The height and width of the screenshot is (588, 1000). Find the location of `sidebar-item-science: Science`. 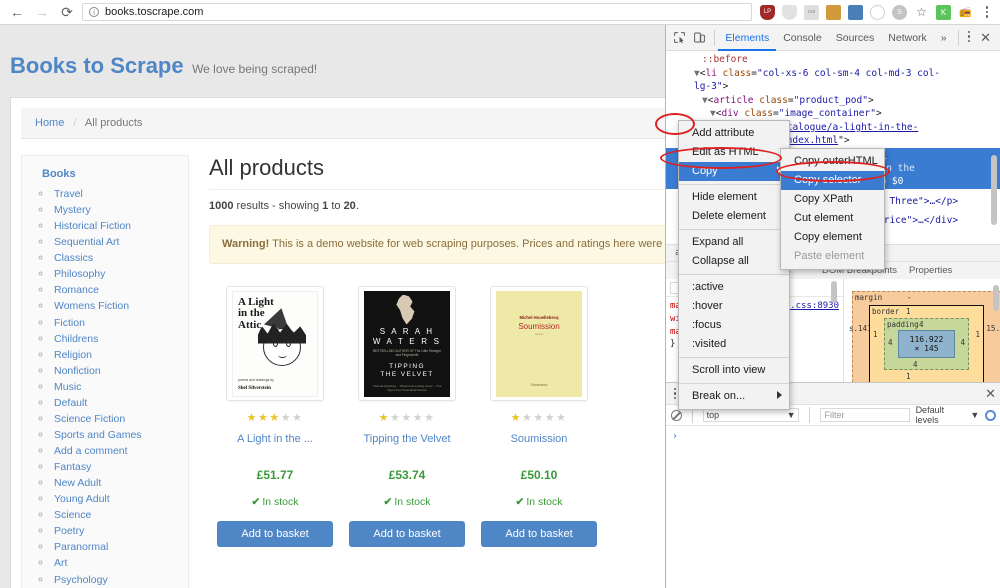

sidebar-item-science: Science is located at coordinates (116, 515).